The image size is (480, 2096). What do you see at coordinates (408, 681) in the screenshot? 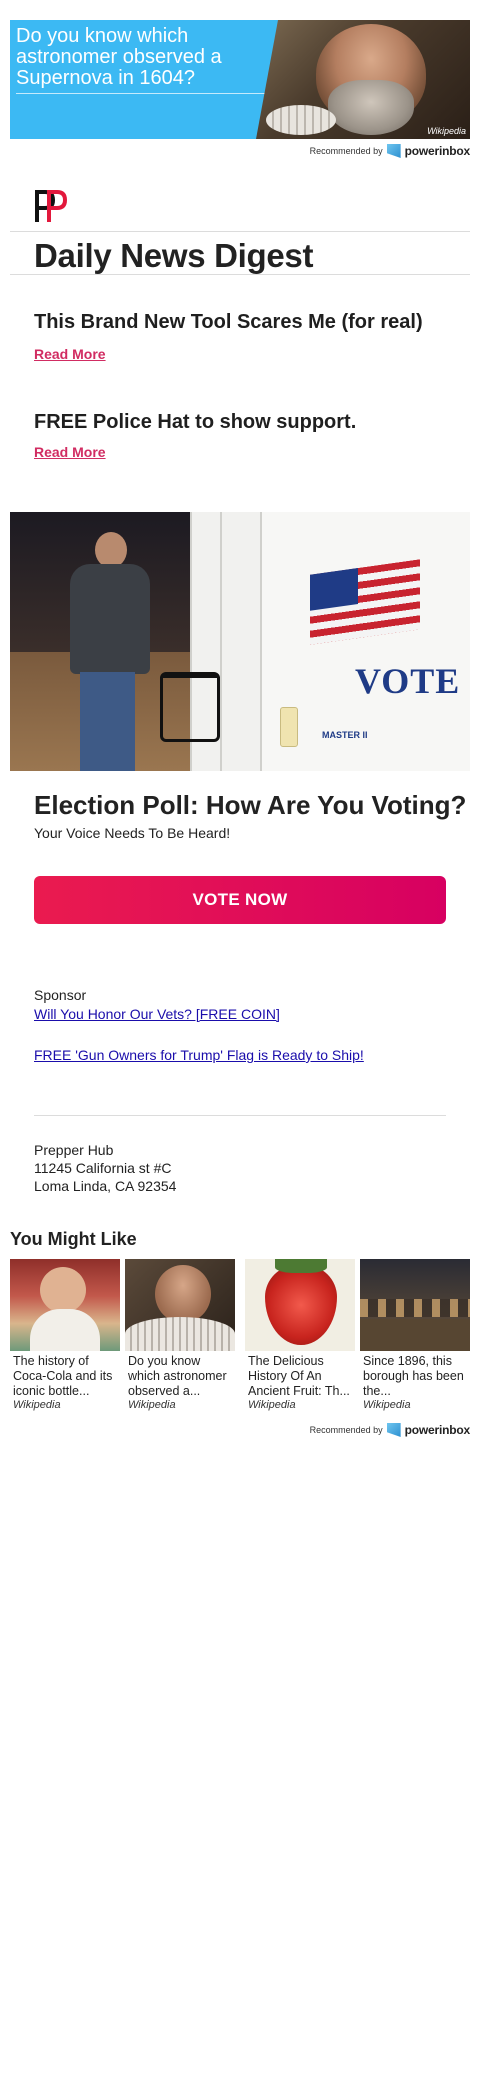
I see `vote-sign-text: VOTE` at bounding box center [408, 681].